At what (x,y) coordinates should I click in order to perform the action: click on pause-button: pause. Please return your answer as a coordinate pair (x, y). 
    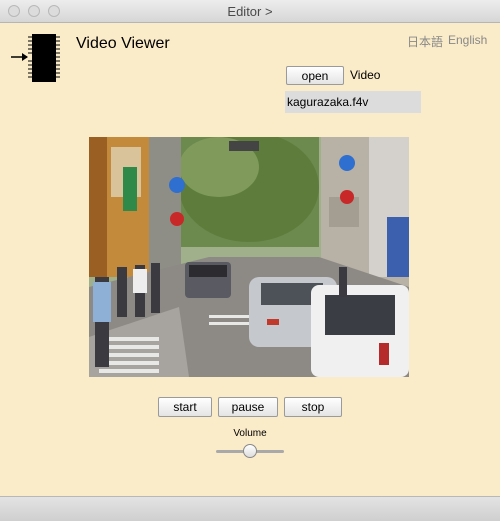
    Looking at the image, I should click on (248, 407).